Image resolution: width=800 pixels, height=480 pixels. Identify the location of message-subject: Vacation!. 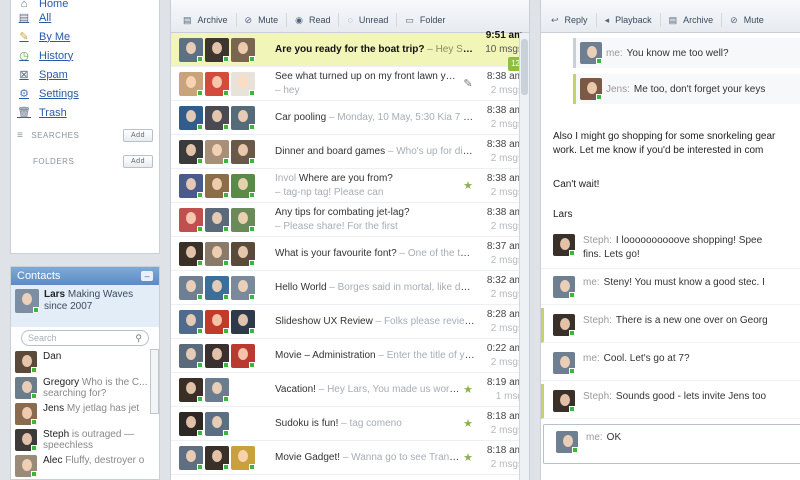
(295, 389).